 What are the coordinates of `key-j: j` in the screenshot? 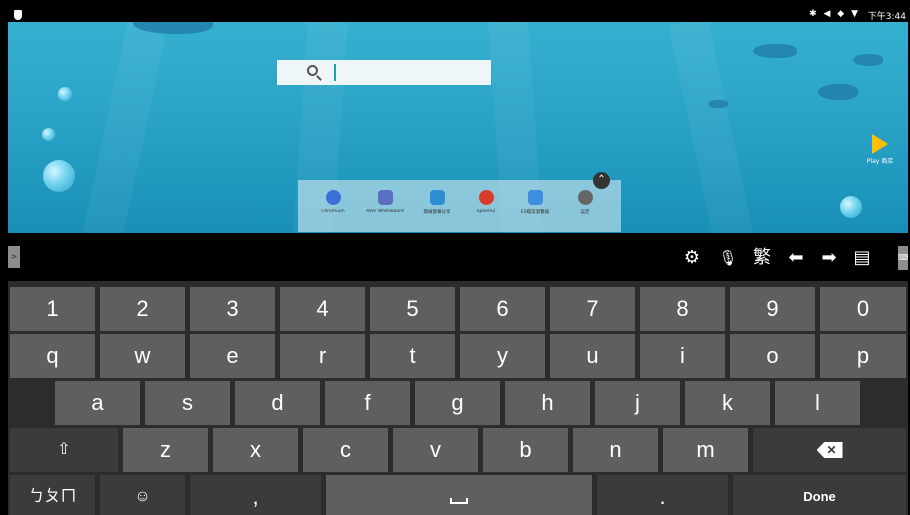 It's located at (637, 403).